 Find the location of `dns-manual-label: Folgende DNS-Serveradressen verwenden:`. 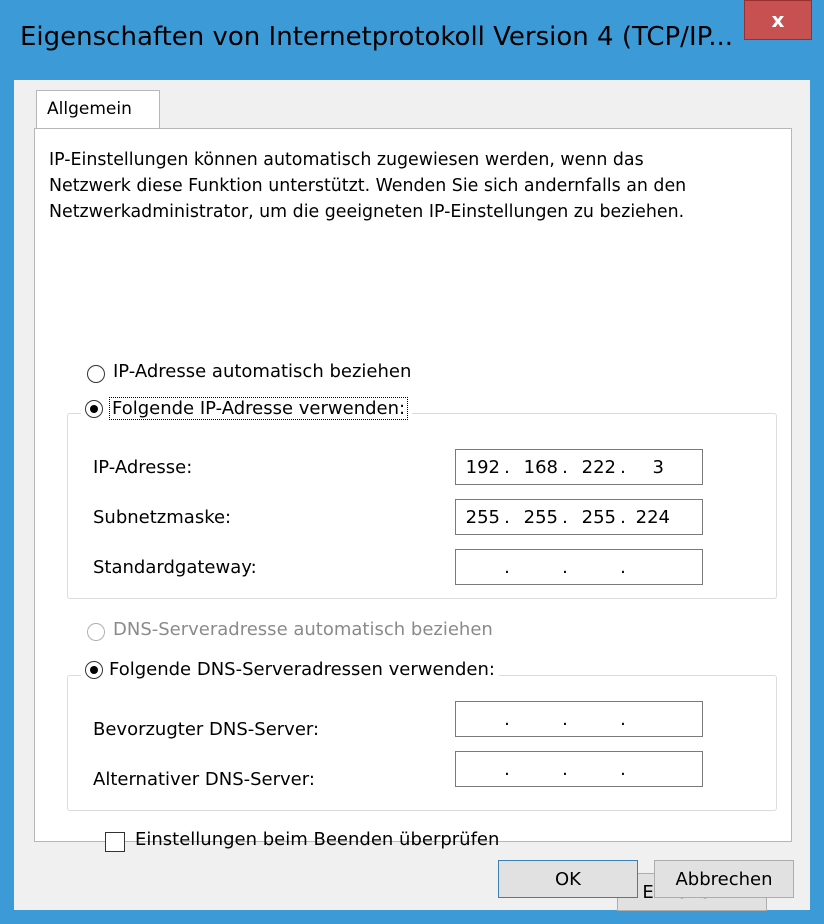

dns-manual-label: Folgende DNS-Serveradressen verwenden: is located at coordinates (302, 669).